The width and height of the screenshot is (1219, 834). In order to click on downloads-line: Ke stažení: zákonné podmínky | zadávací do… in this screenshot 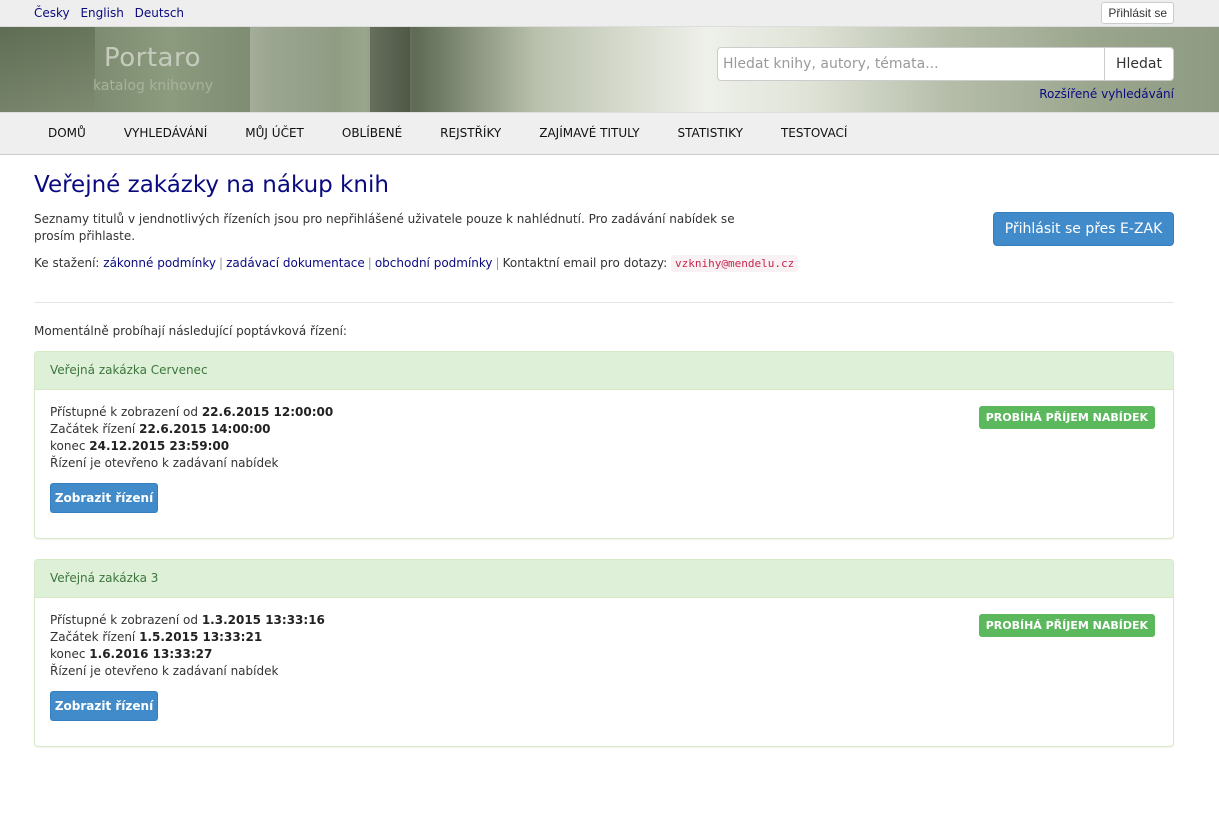, I will do `click(416, 263)`.